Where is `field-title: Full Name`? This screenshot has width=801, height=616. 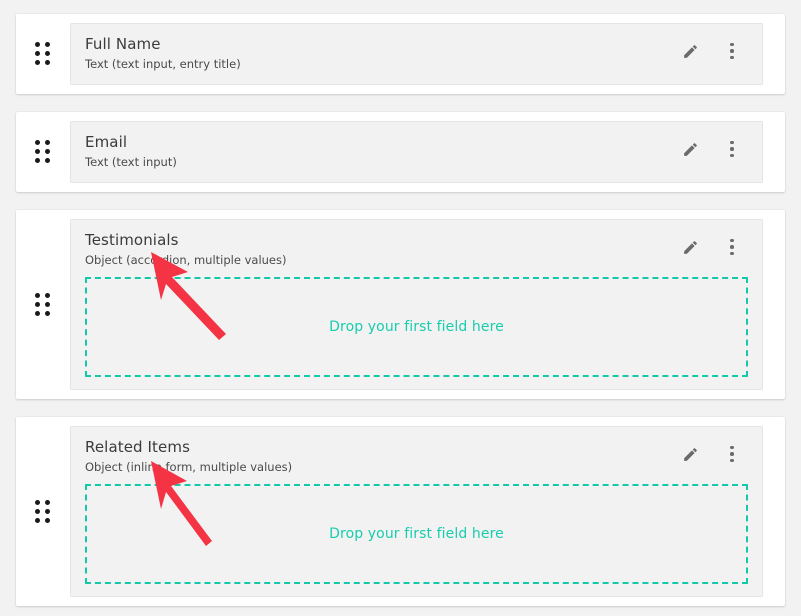
field-title: Full Name is located at coordinates (123, 44).